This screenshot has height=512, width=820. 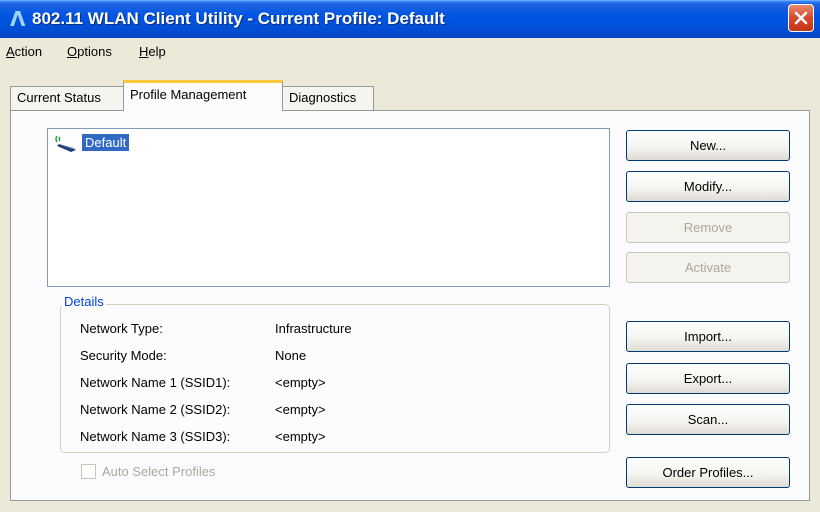 I want to click on tab-current-status: Current Status, so click(x=67, y=98).